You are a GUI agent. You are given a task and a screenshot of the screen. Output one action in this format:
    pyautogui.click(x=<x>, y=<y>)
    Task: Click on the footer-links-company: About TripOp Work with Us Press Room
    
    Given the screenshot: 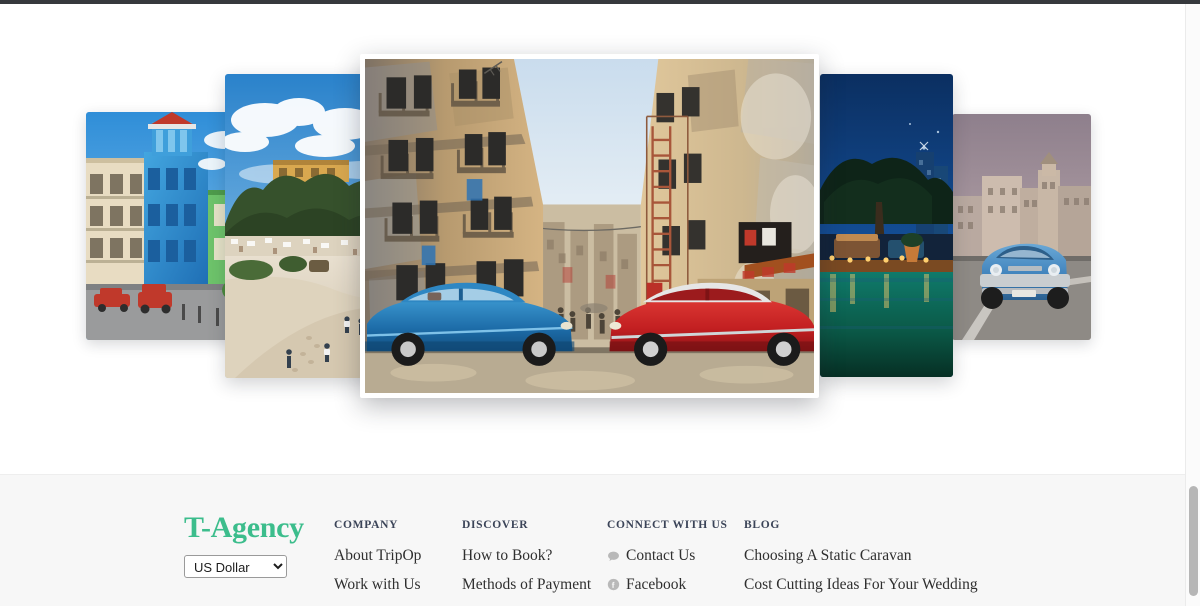 What is the action you would take?
    pyautogui.click(x=395, y=576)
    